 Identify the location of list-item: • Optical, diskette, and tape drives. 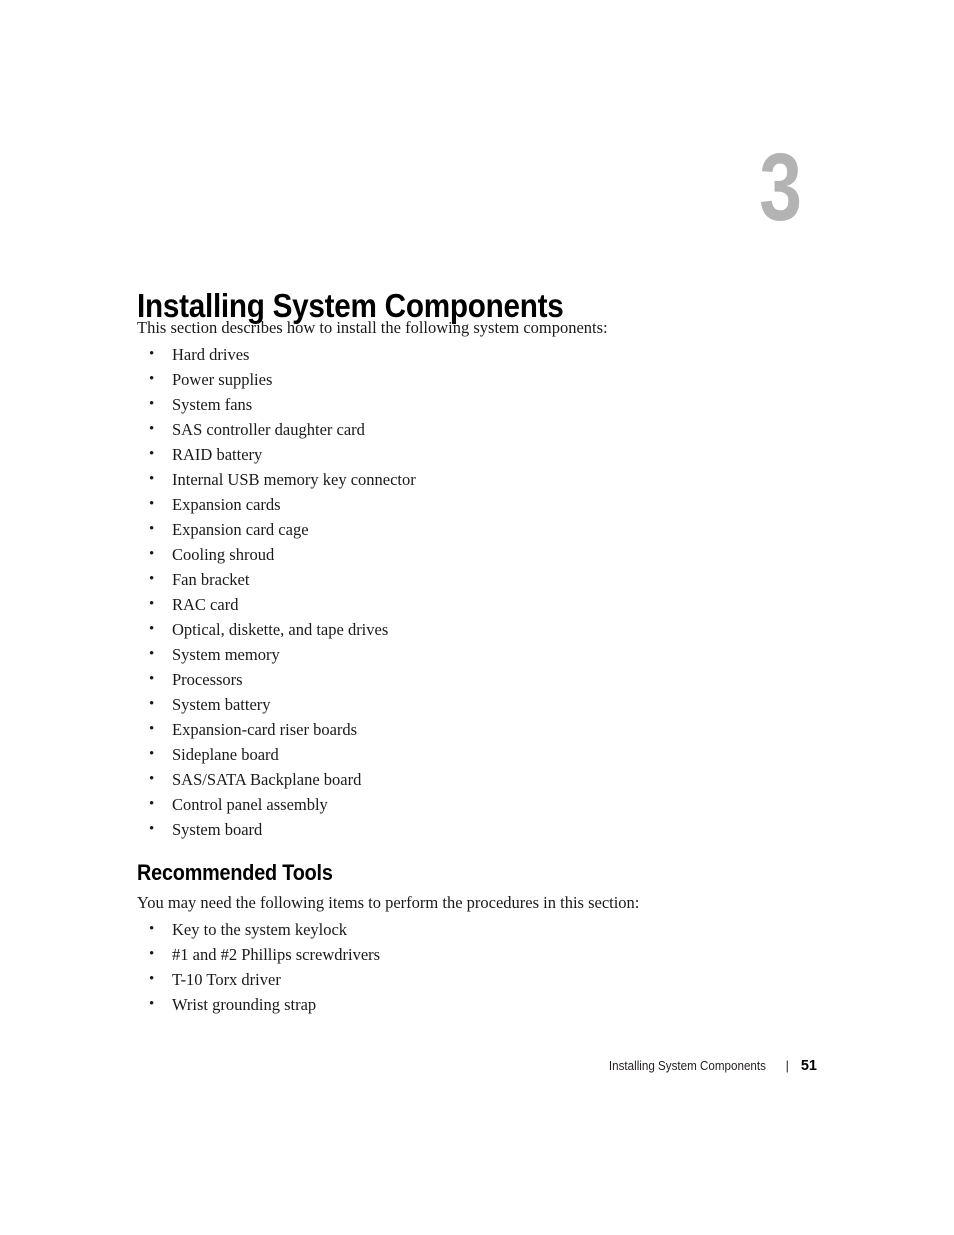
(487, 629).